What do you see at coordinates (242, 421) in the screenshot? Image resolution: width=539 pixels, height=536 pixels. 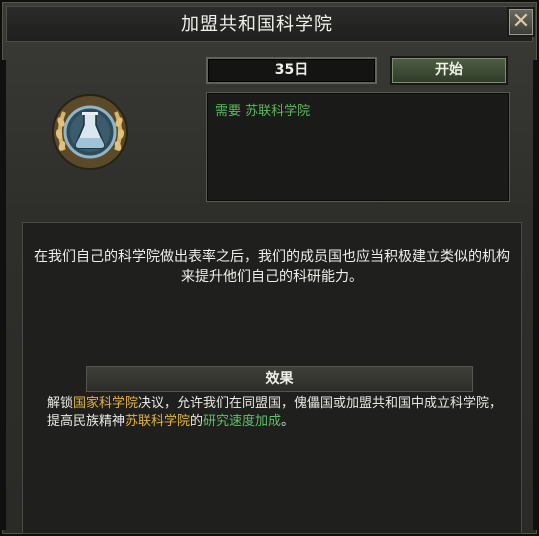 I see `effect-research-speed: 研究速度加成` at bounding box center [242, 421].